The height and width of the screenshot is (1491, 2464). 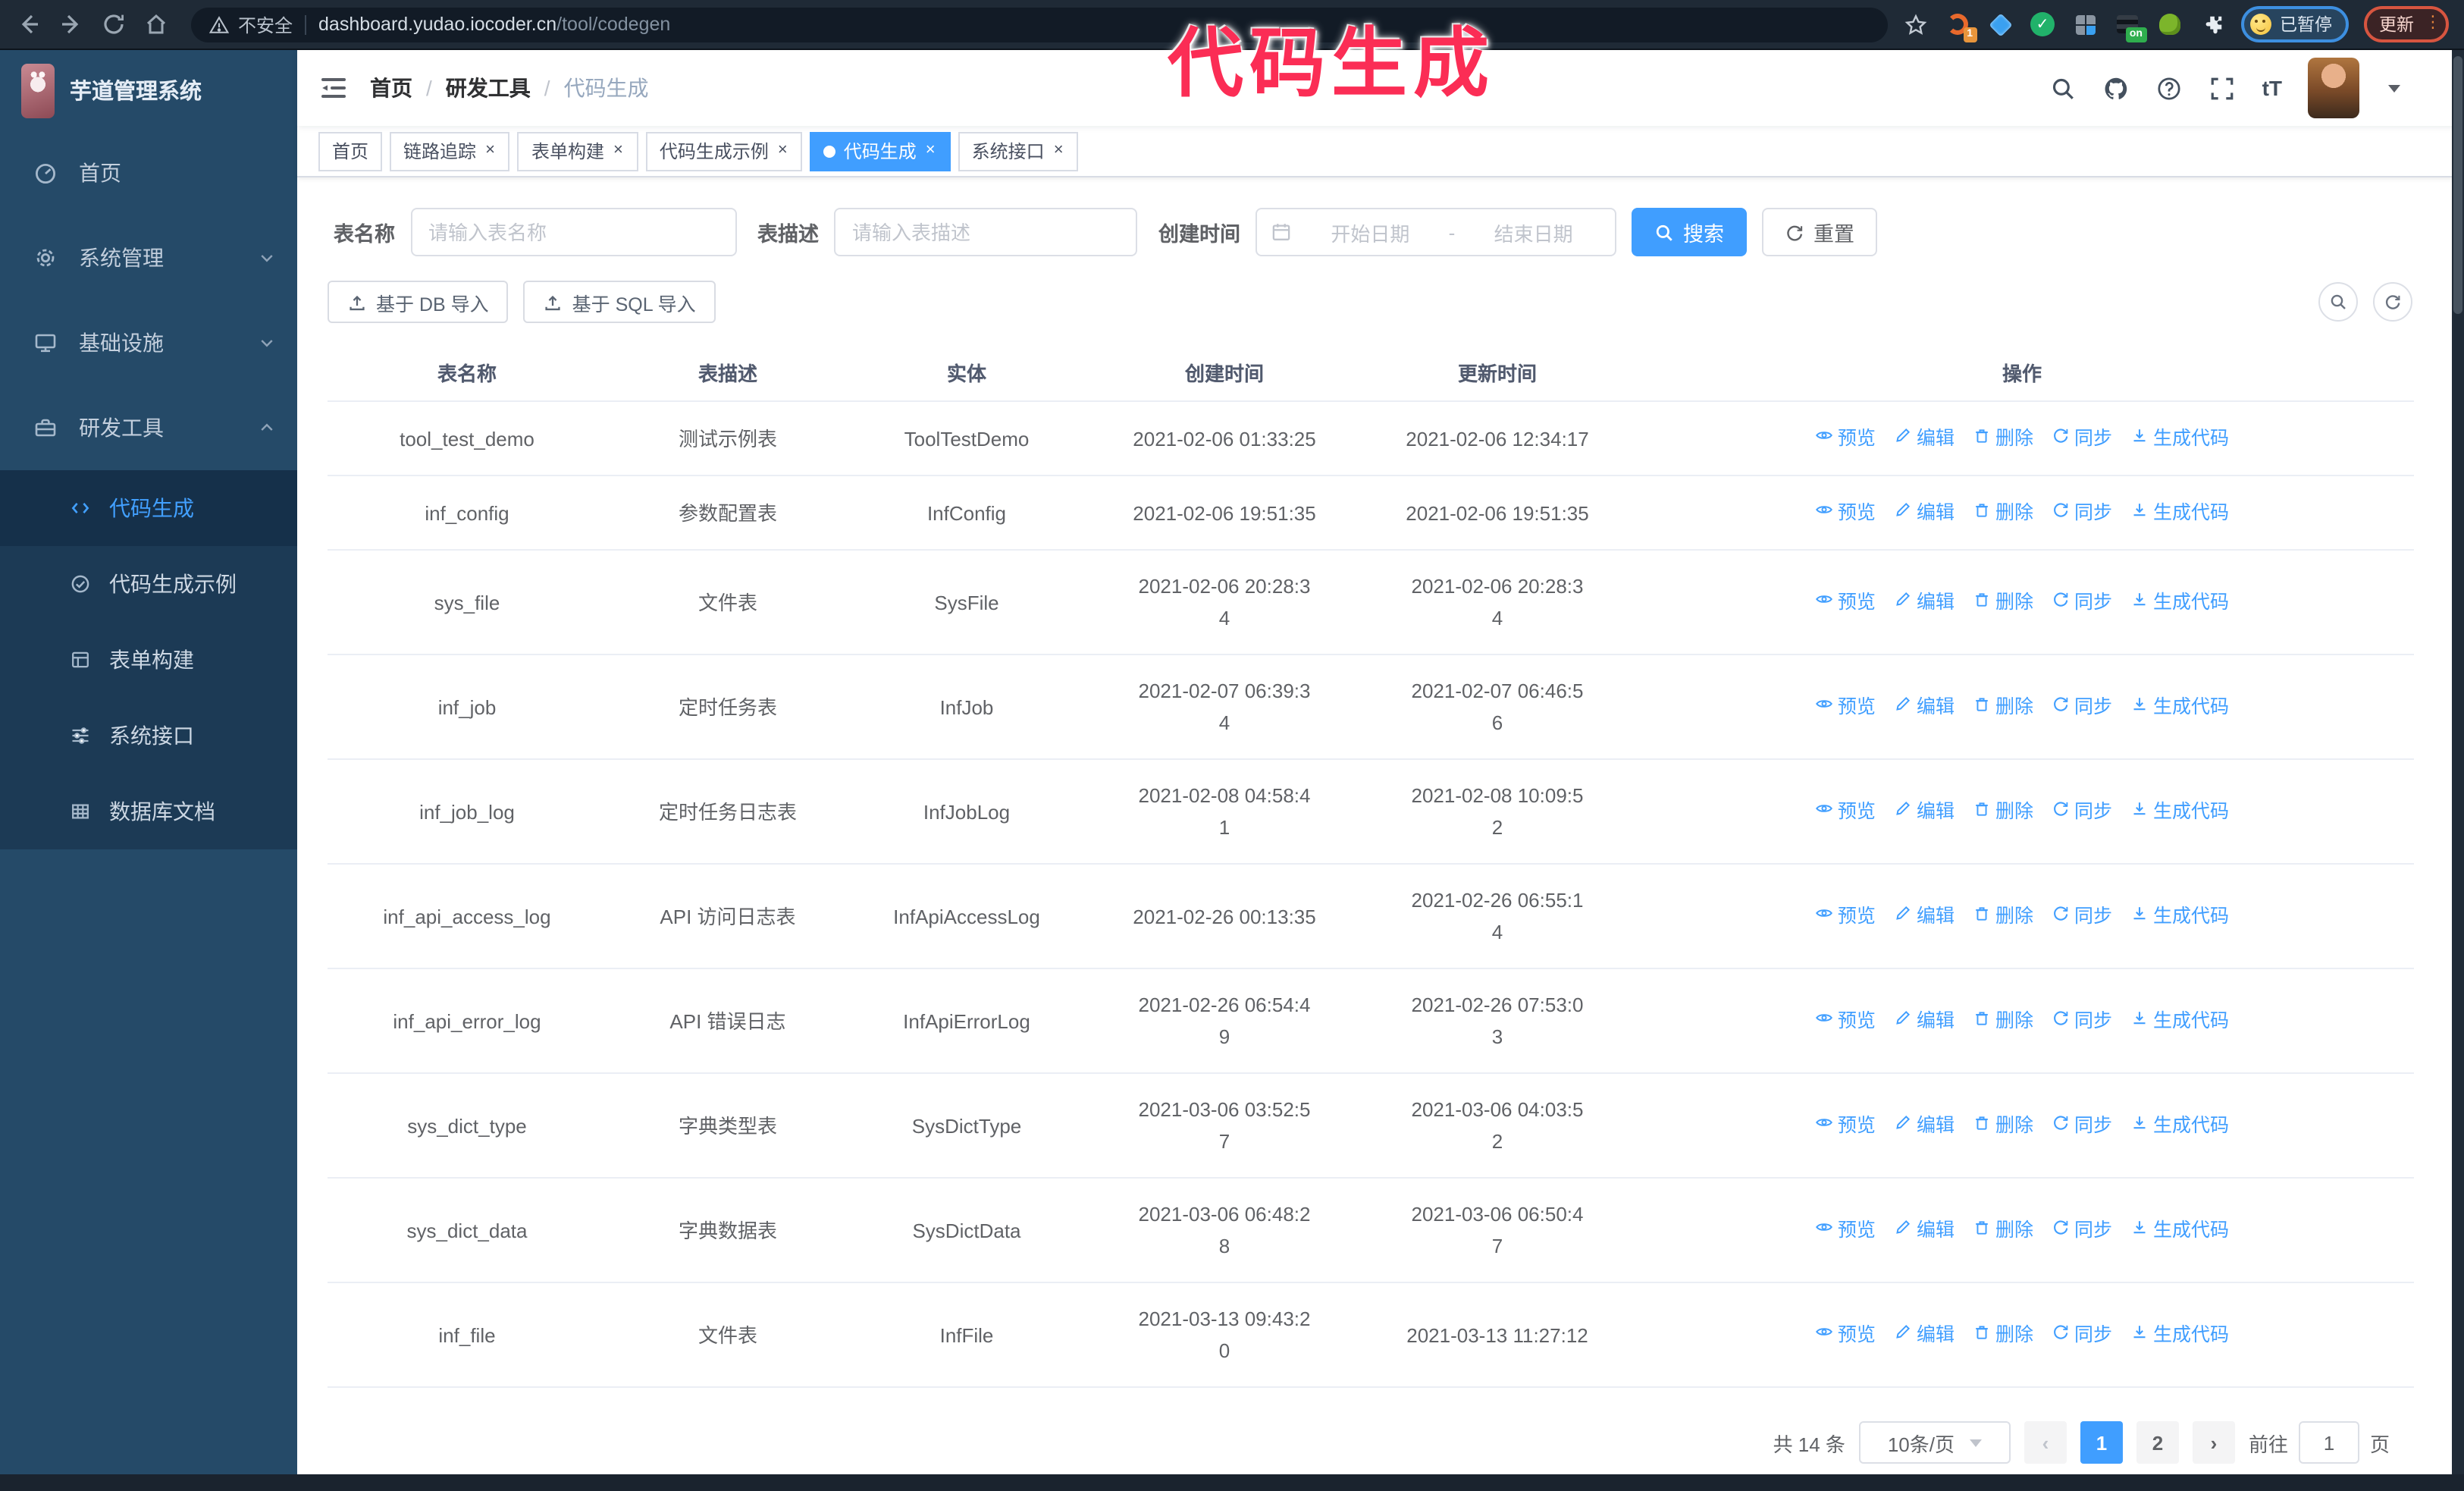 I want to click on extension-grid-icon, so click(x=2085, y=24).